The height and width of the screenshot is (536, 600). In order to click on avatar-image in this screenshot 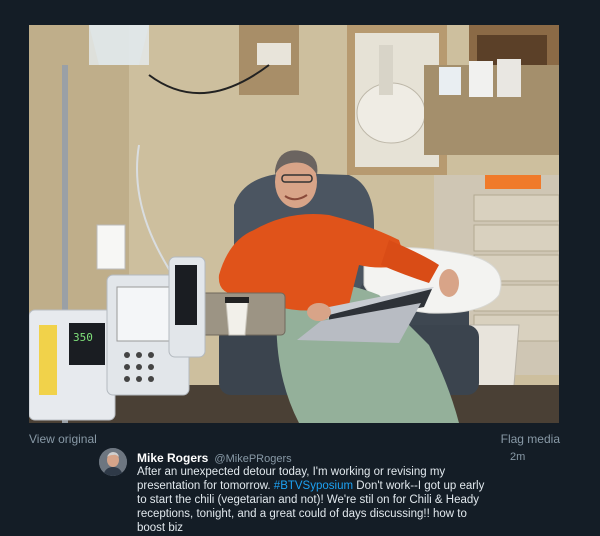, I will do `click(113, 462)`.